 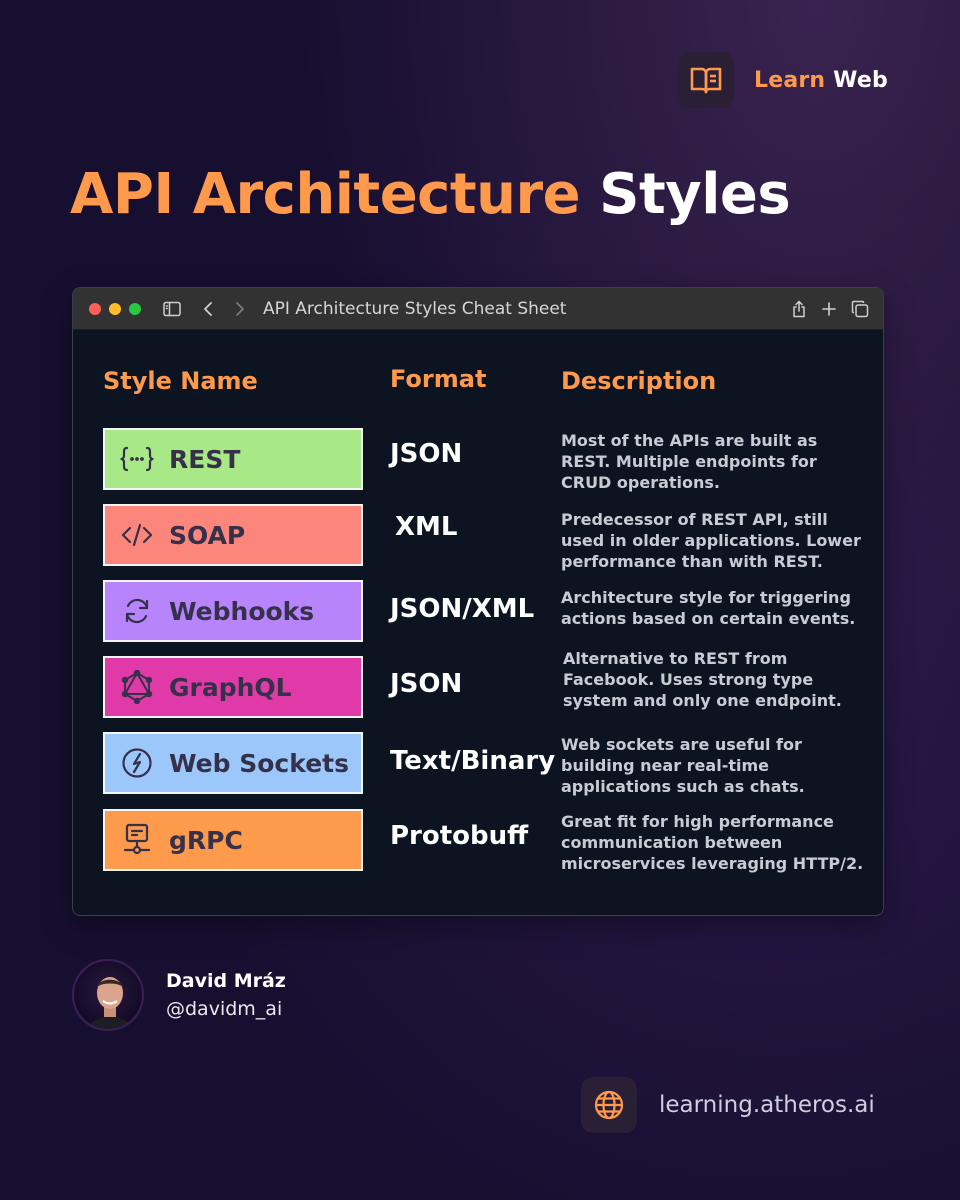 I want to click on style-box-soap: SOAP, so click(x=233, y=535).